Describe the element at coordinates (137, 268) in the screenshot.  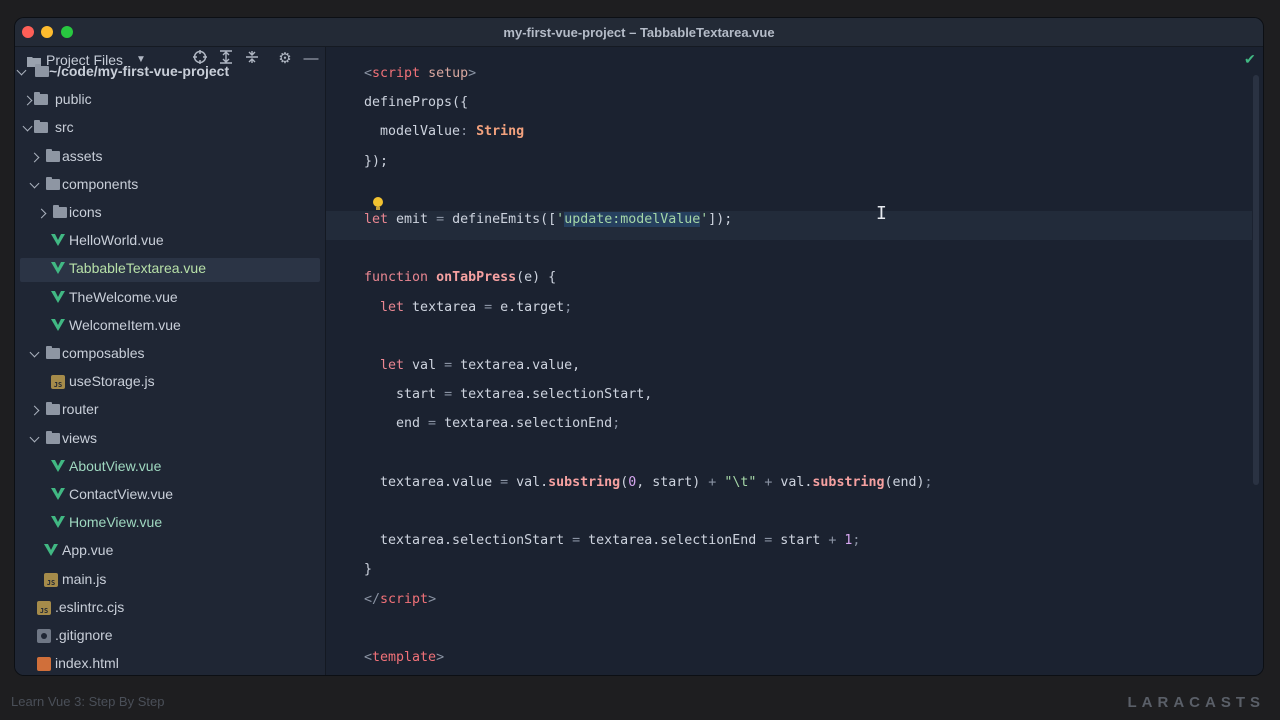
I see `tree-item-label: TabbableTextarea.vue` at that location.